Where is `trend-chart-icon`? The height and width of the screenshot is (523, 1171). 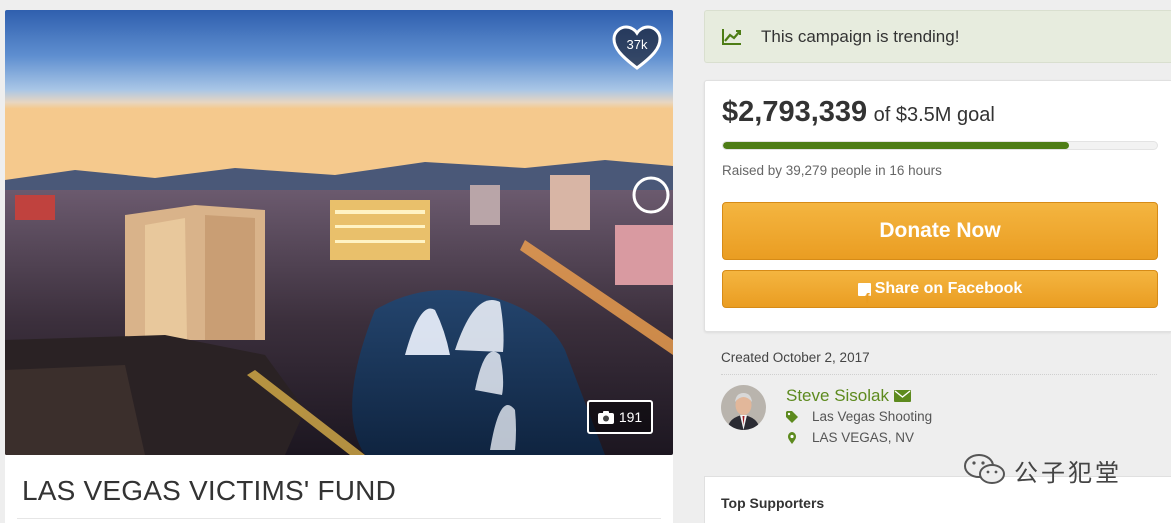
trend-chart-icon is located at coordinates (731, 37).